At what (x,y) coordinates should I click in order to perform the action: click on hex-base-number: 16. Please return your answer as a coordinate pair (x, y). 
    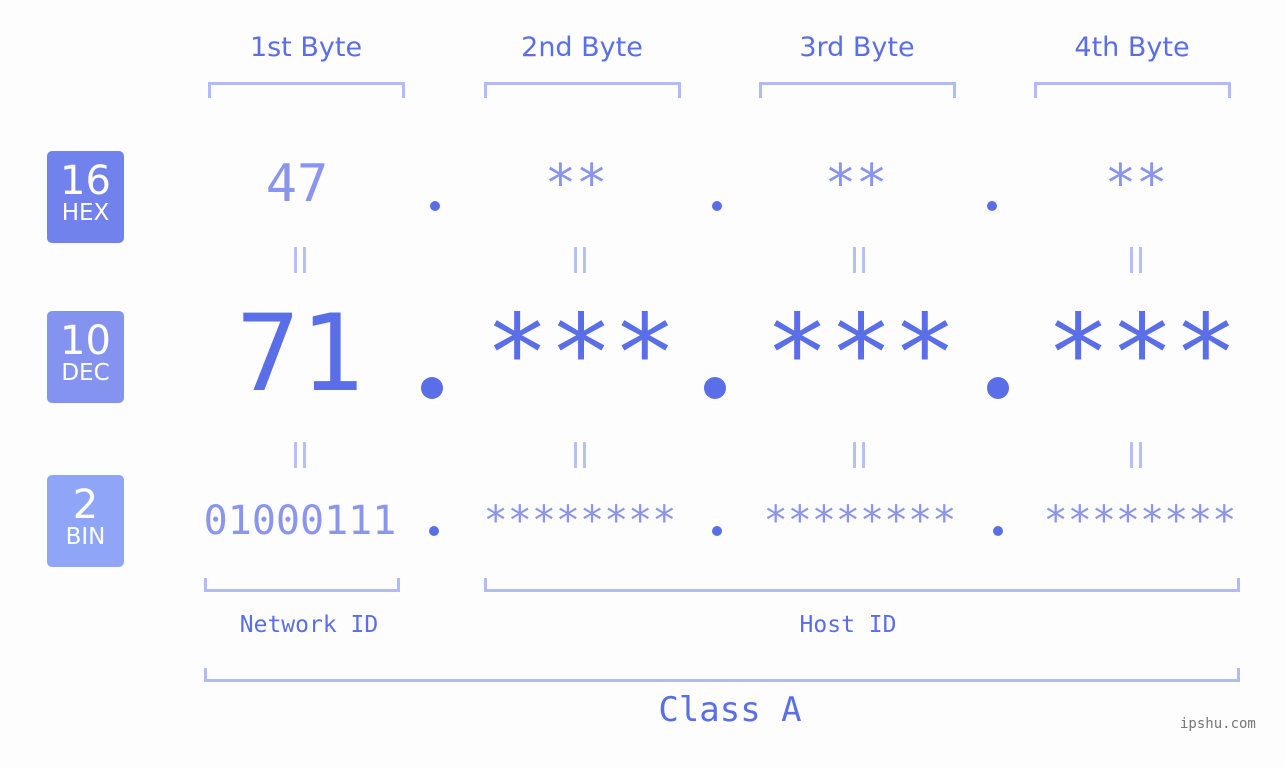
    Looking at the image, I should click on (85, 181).